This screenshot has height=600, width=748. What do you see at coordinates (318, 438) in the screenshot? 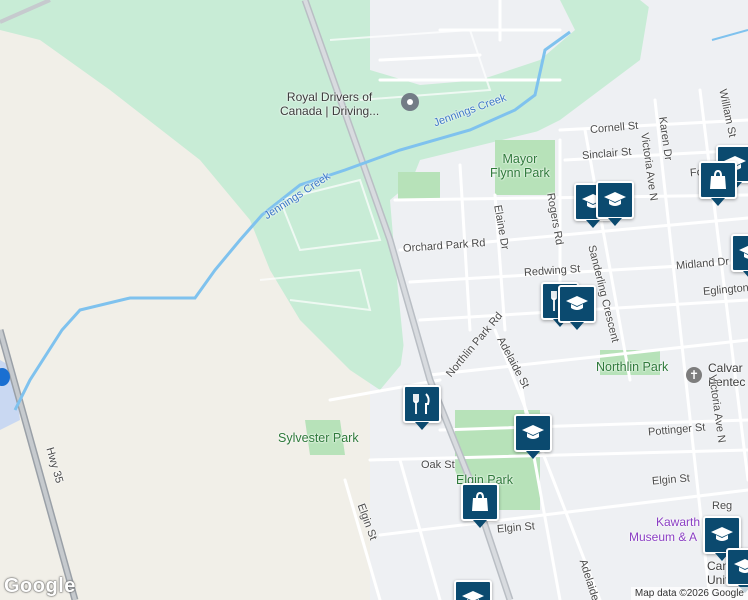
I see `park-sylvester-label: Sylvester Park` at bounding box center [318, 438].